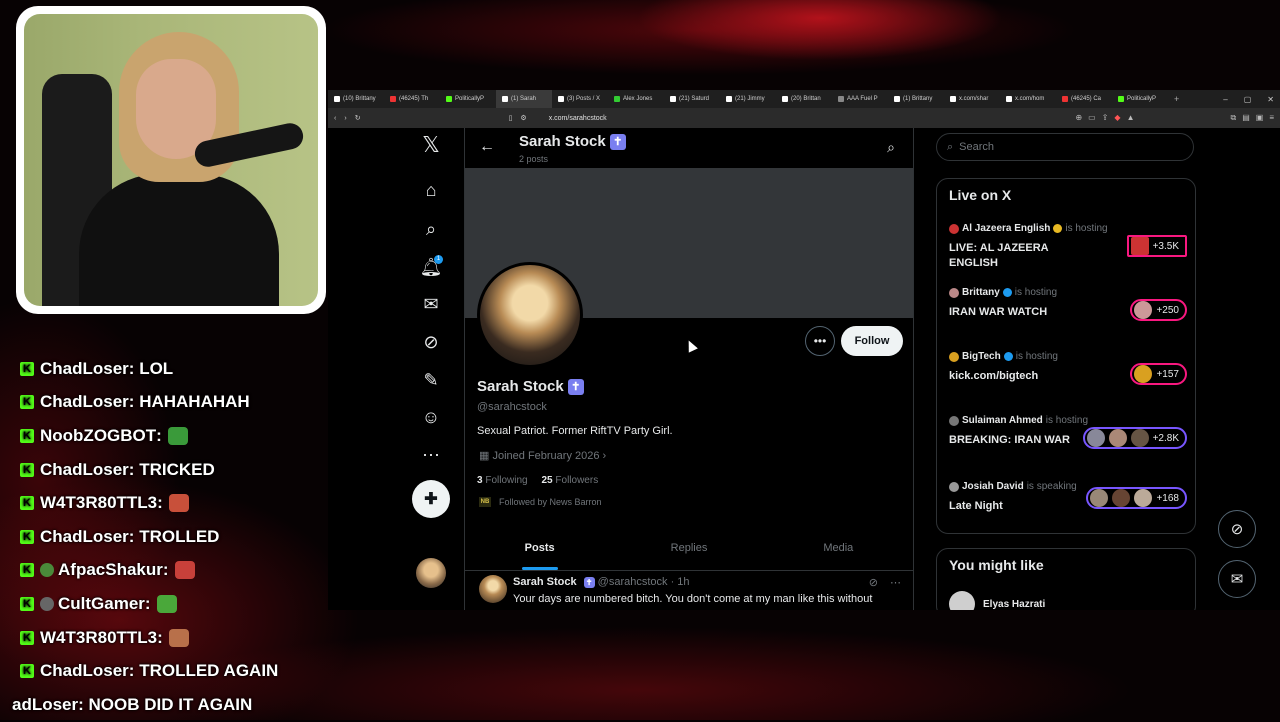  I want to click on share-icon: ⇪, so click(1105, 118).